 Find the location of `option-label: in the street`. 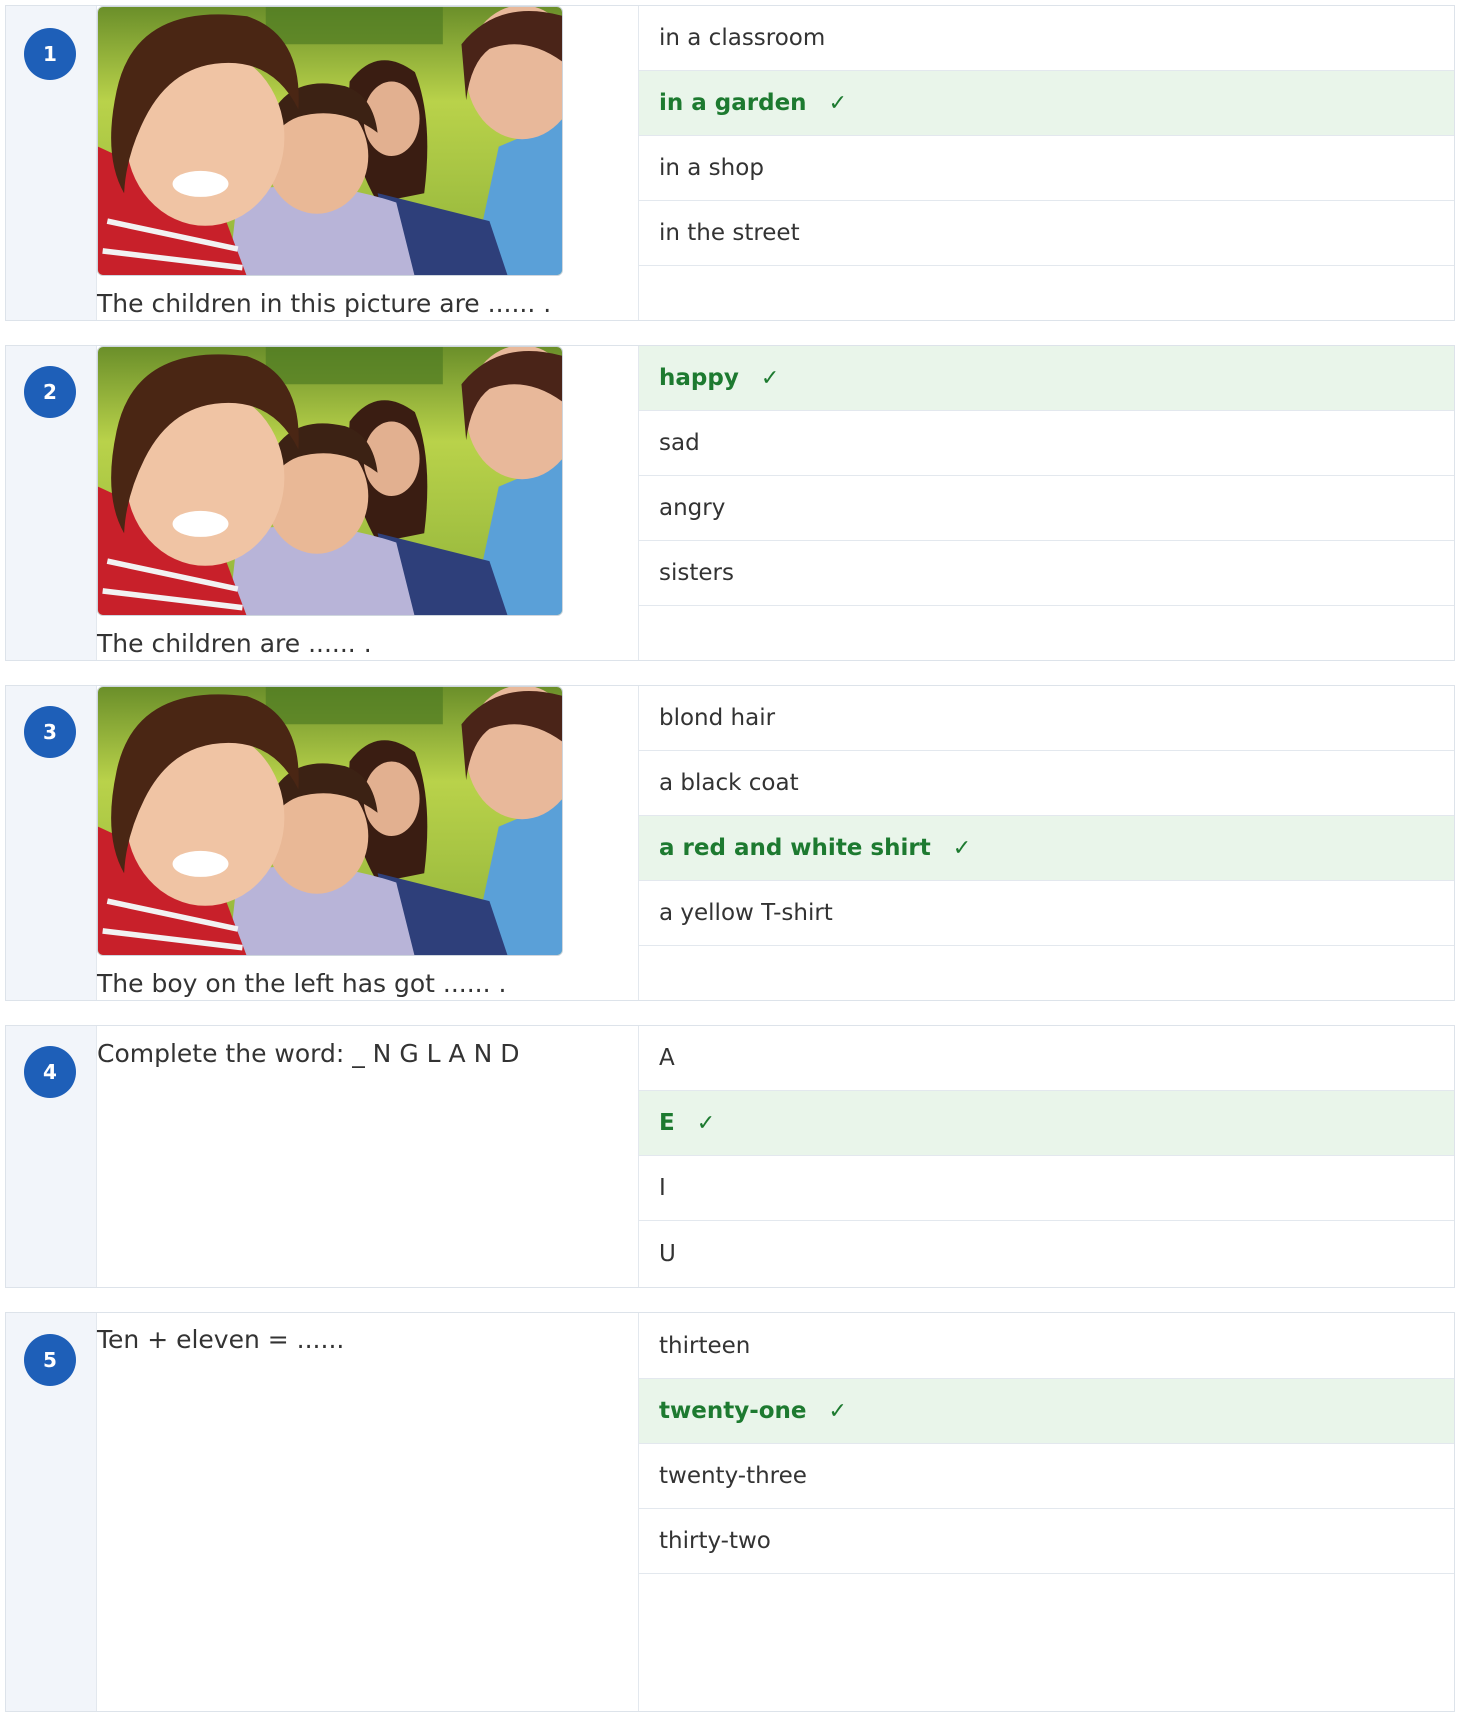

option-label: in the street is located at coordinates (729, 233).